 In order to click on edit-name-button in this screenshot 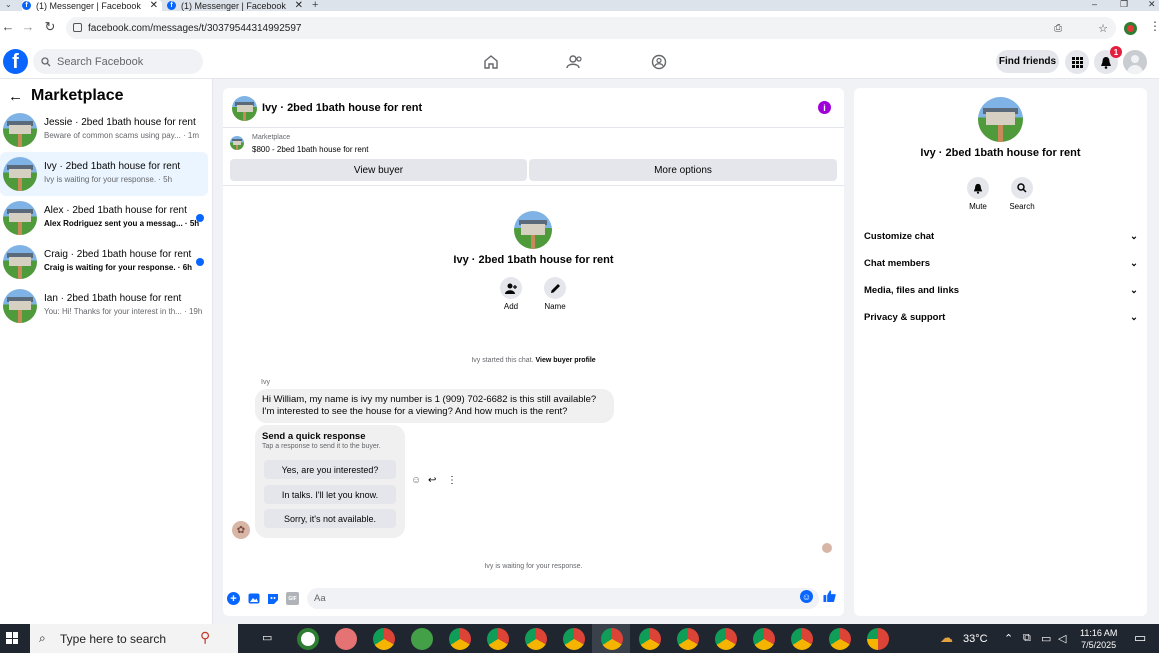, I will do `click(555, 288)`.